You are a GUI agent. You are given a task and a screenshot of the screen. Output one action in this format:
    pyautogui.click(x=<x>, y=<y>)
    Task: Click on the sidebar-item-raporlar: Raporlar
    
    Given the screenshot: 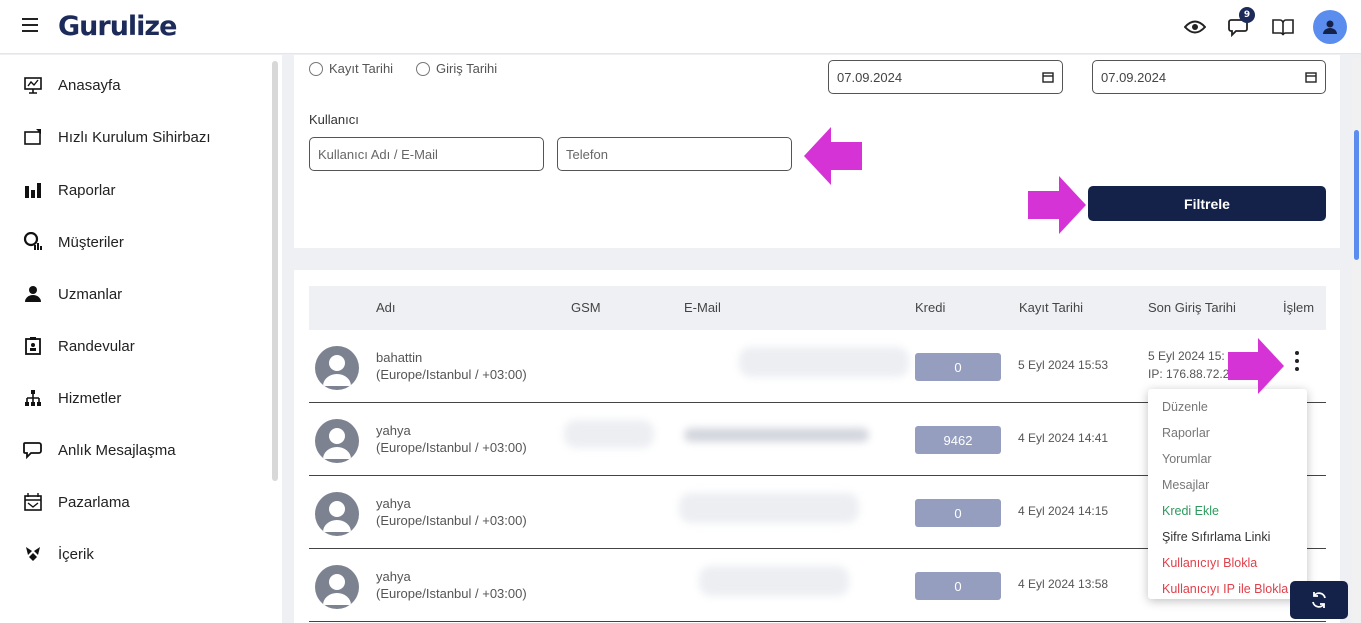 What is the action you would take?
    pyautogui.click(x=69, y=190)
    